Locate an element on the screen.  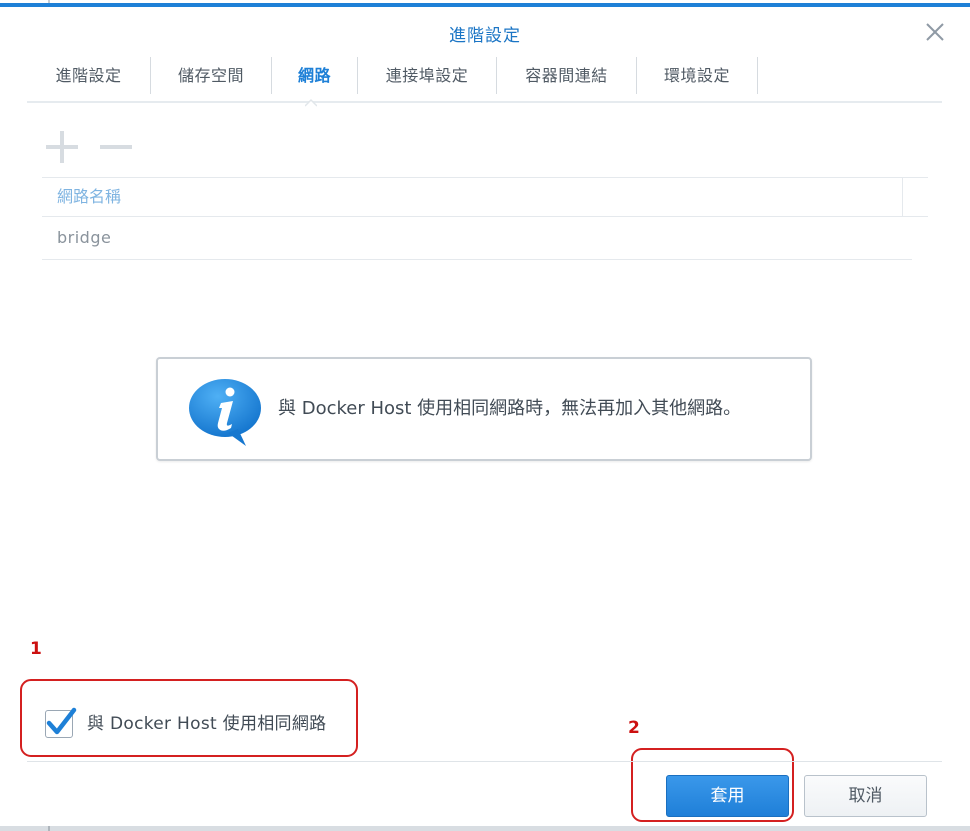
annotation-number-1: 1 is located at coordinates (36, 649).